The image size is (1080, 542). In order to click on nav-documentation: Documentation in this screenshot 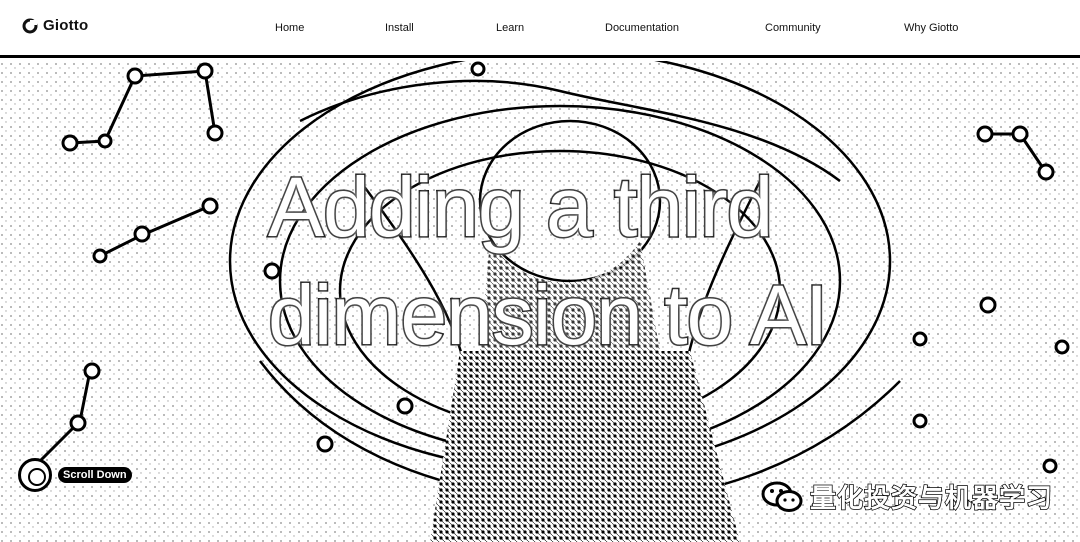, I will do `click(642, 28)`.